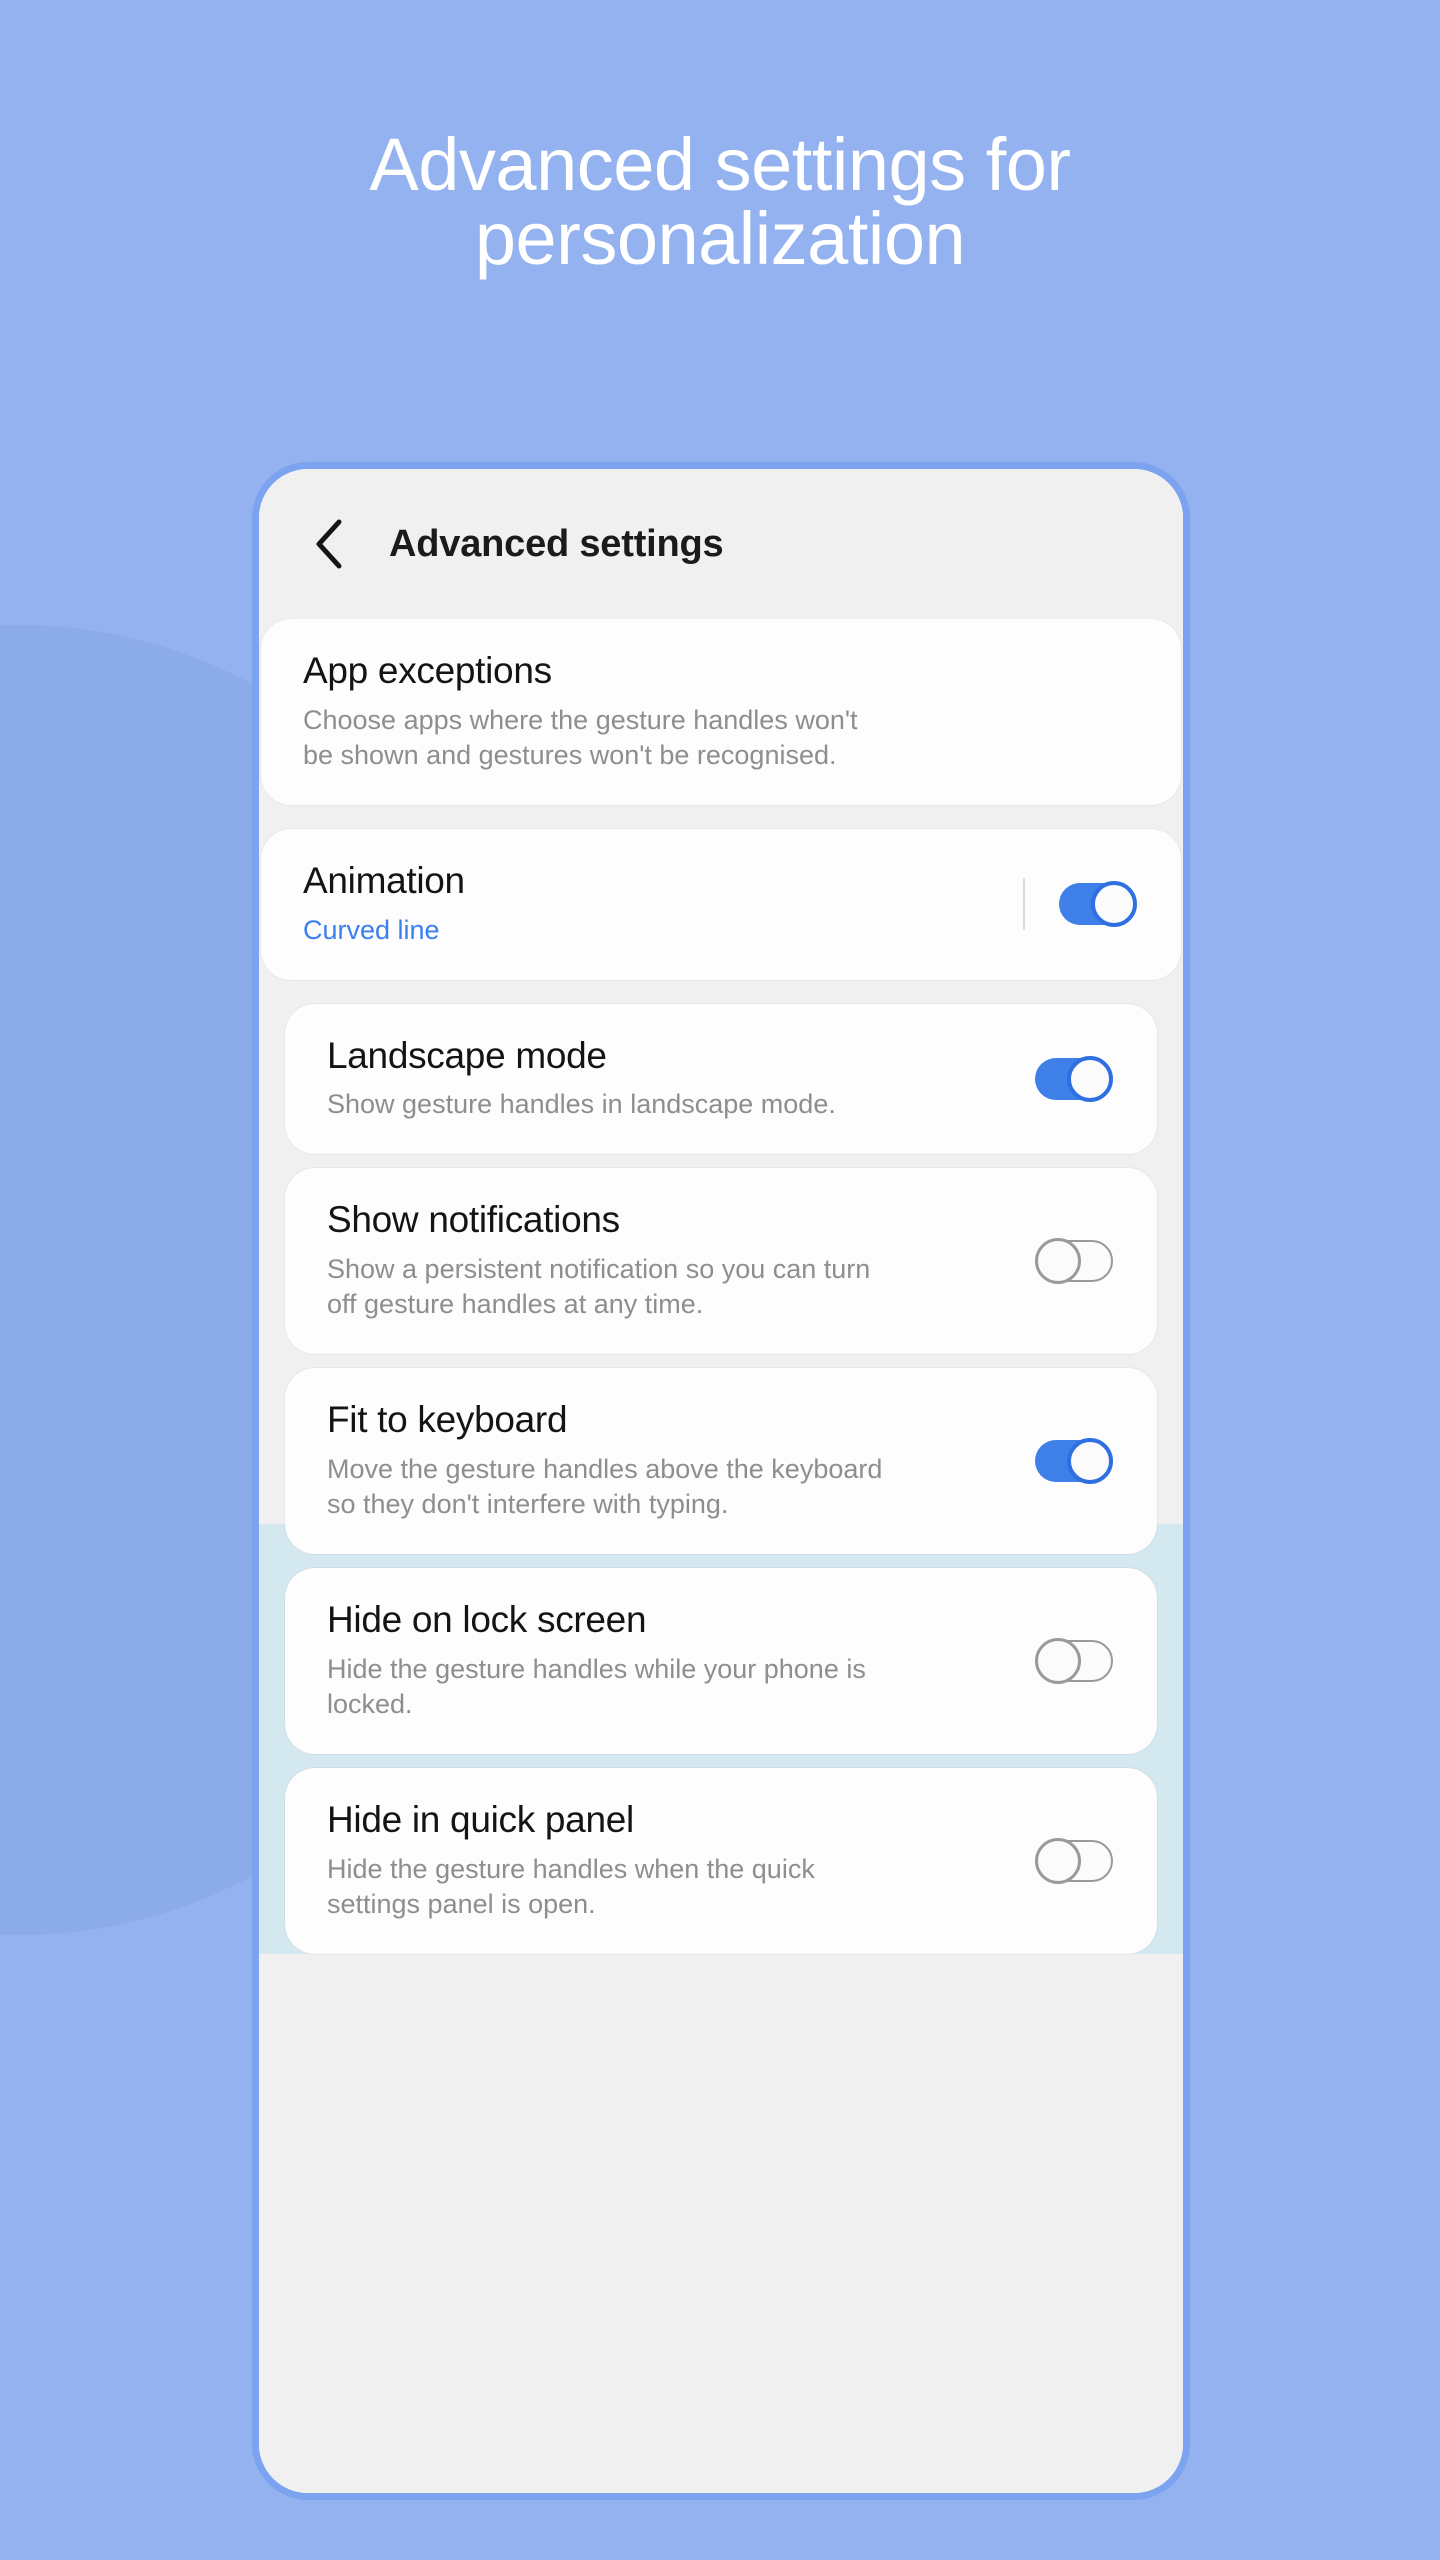  What do you see at coordinates (1024, 904) in the screenshot?
I see `vertical-divider` at bounding box center [1024, 904].